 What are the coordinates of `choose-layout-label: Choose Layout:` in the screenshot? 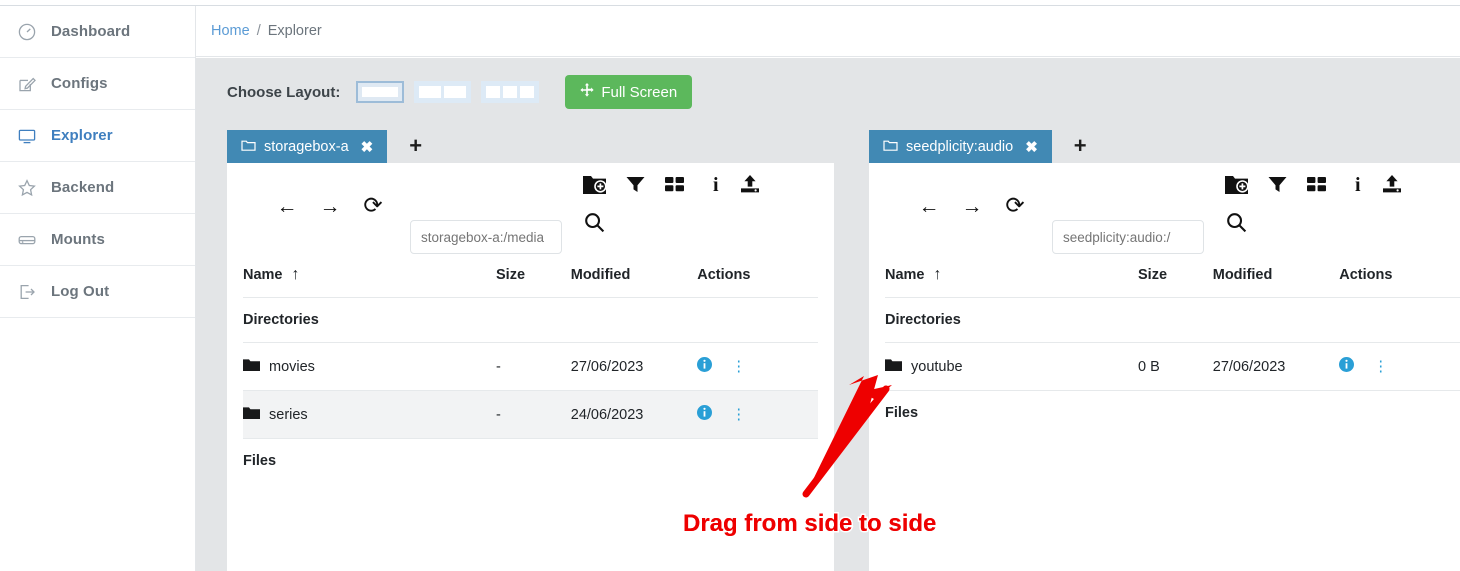 It's located at (284, 92).